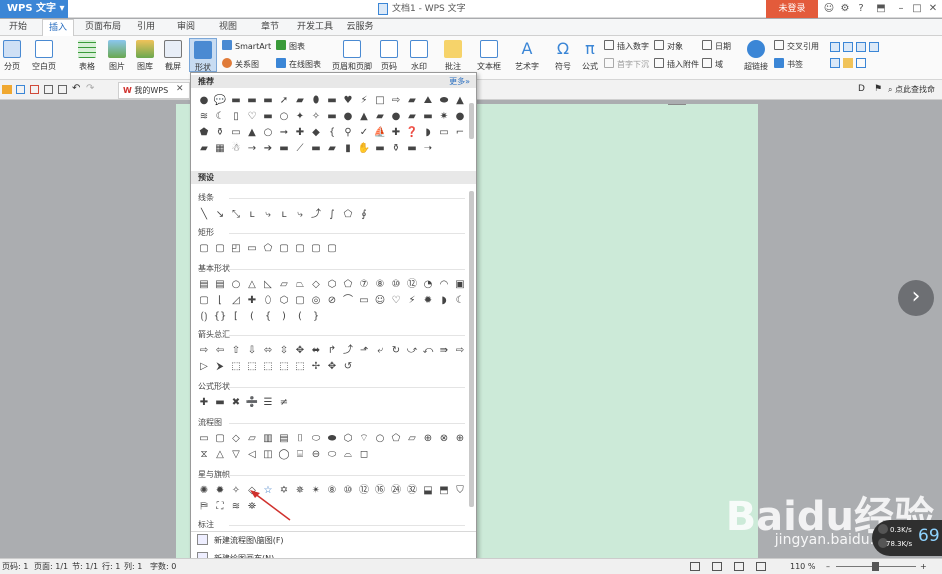 This screenshot has width=942, height=574. What do you see at coordinates (412, 439) in the screenshot?
I see `shape-item: ⏥` at bounding box center [412, 439].